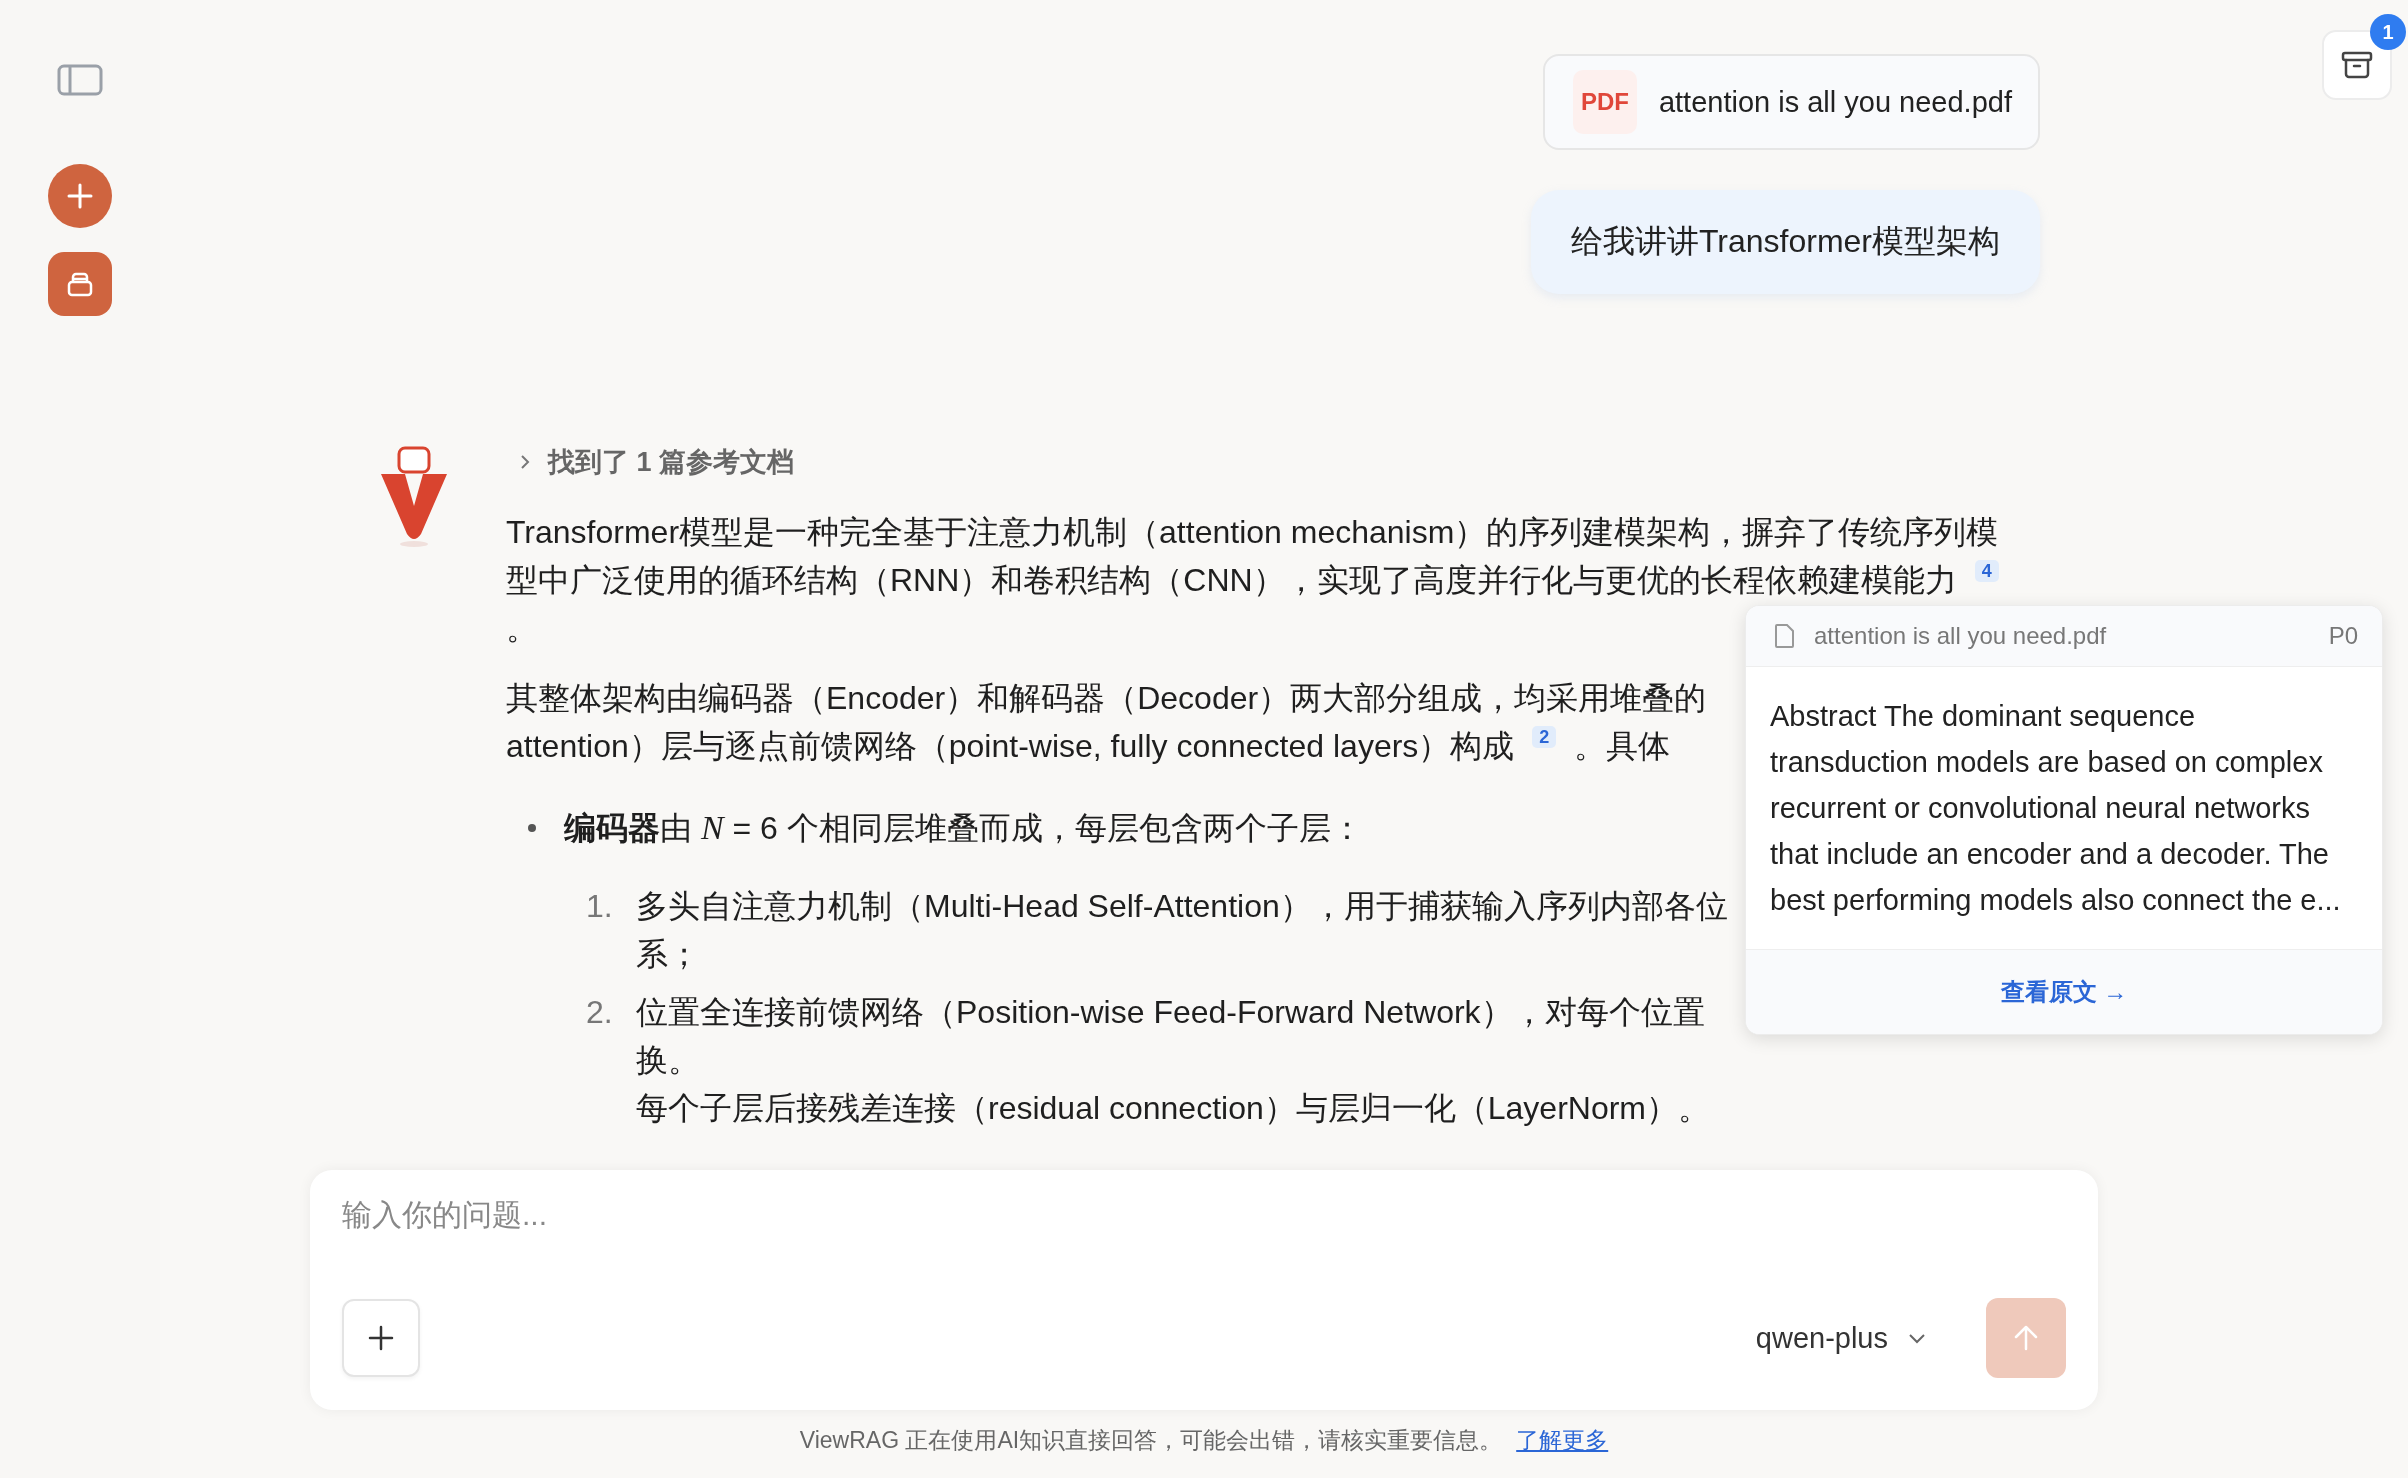  Describe the element at coordinates (1785, 636) in the screenshot. I see `file-icon` at that location.